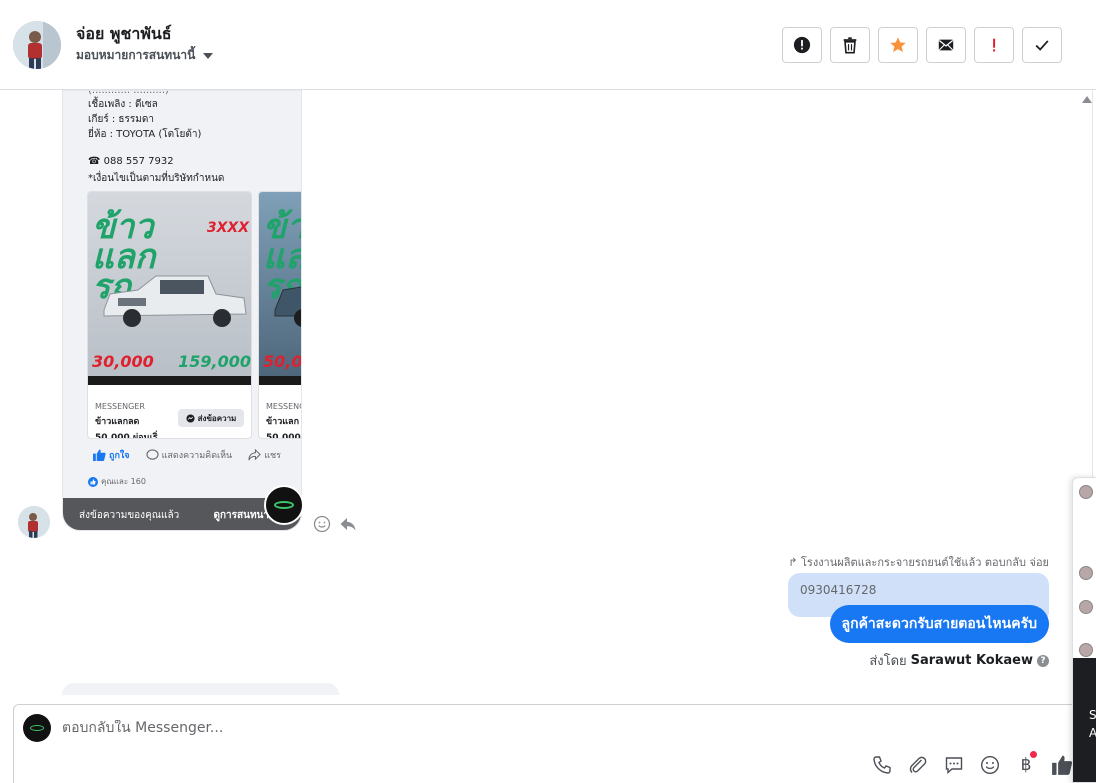  I want to click on like-action: ถูกใจ, so click(111, 455).